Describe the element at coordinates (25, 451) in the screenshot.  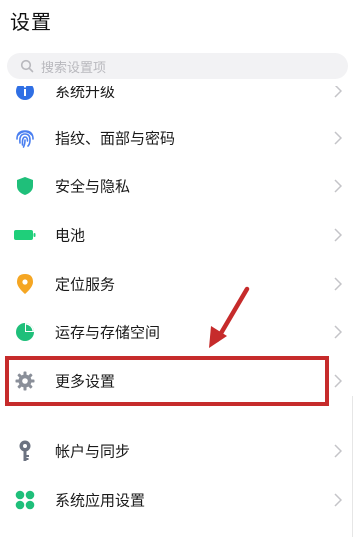
I see `key-icon` at that location.